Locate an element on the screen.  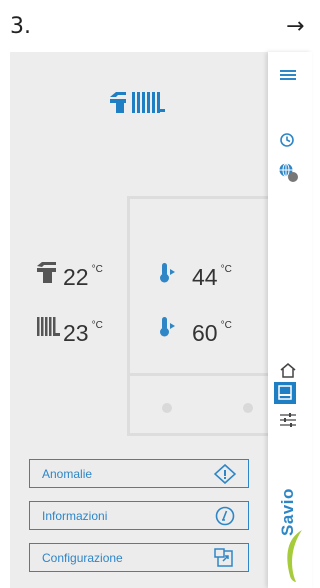
tap-setpoint-temp: 44 °C is located at coordinates (212, 277).